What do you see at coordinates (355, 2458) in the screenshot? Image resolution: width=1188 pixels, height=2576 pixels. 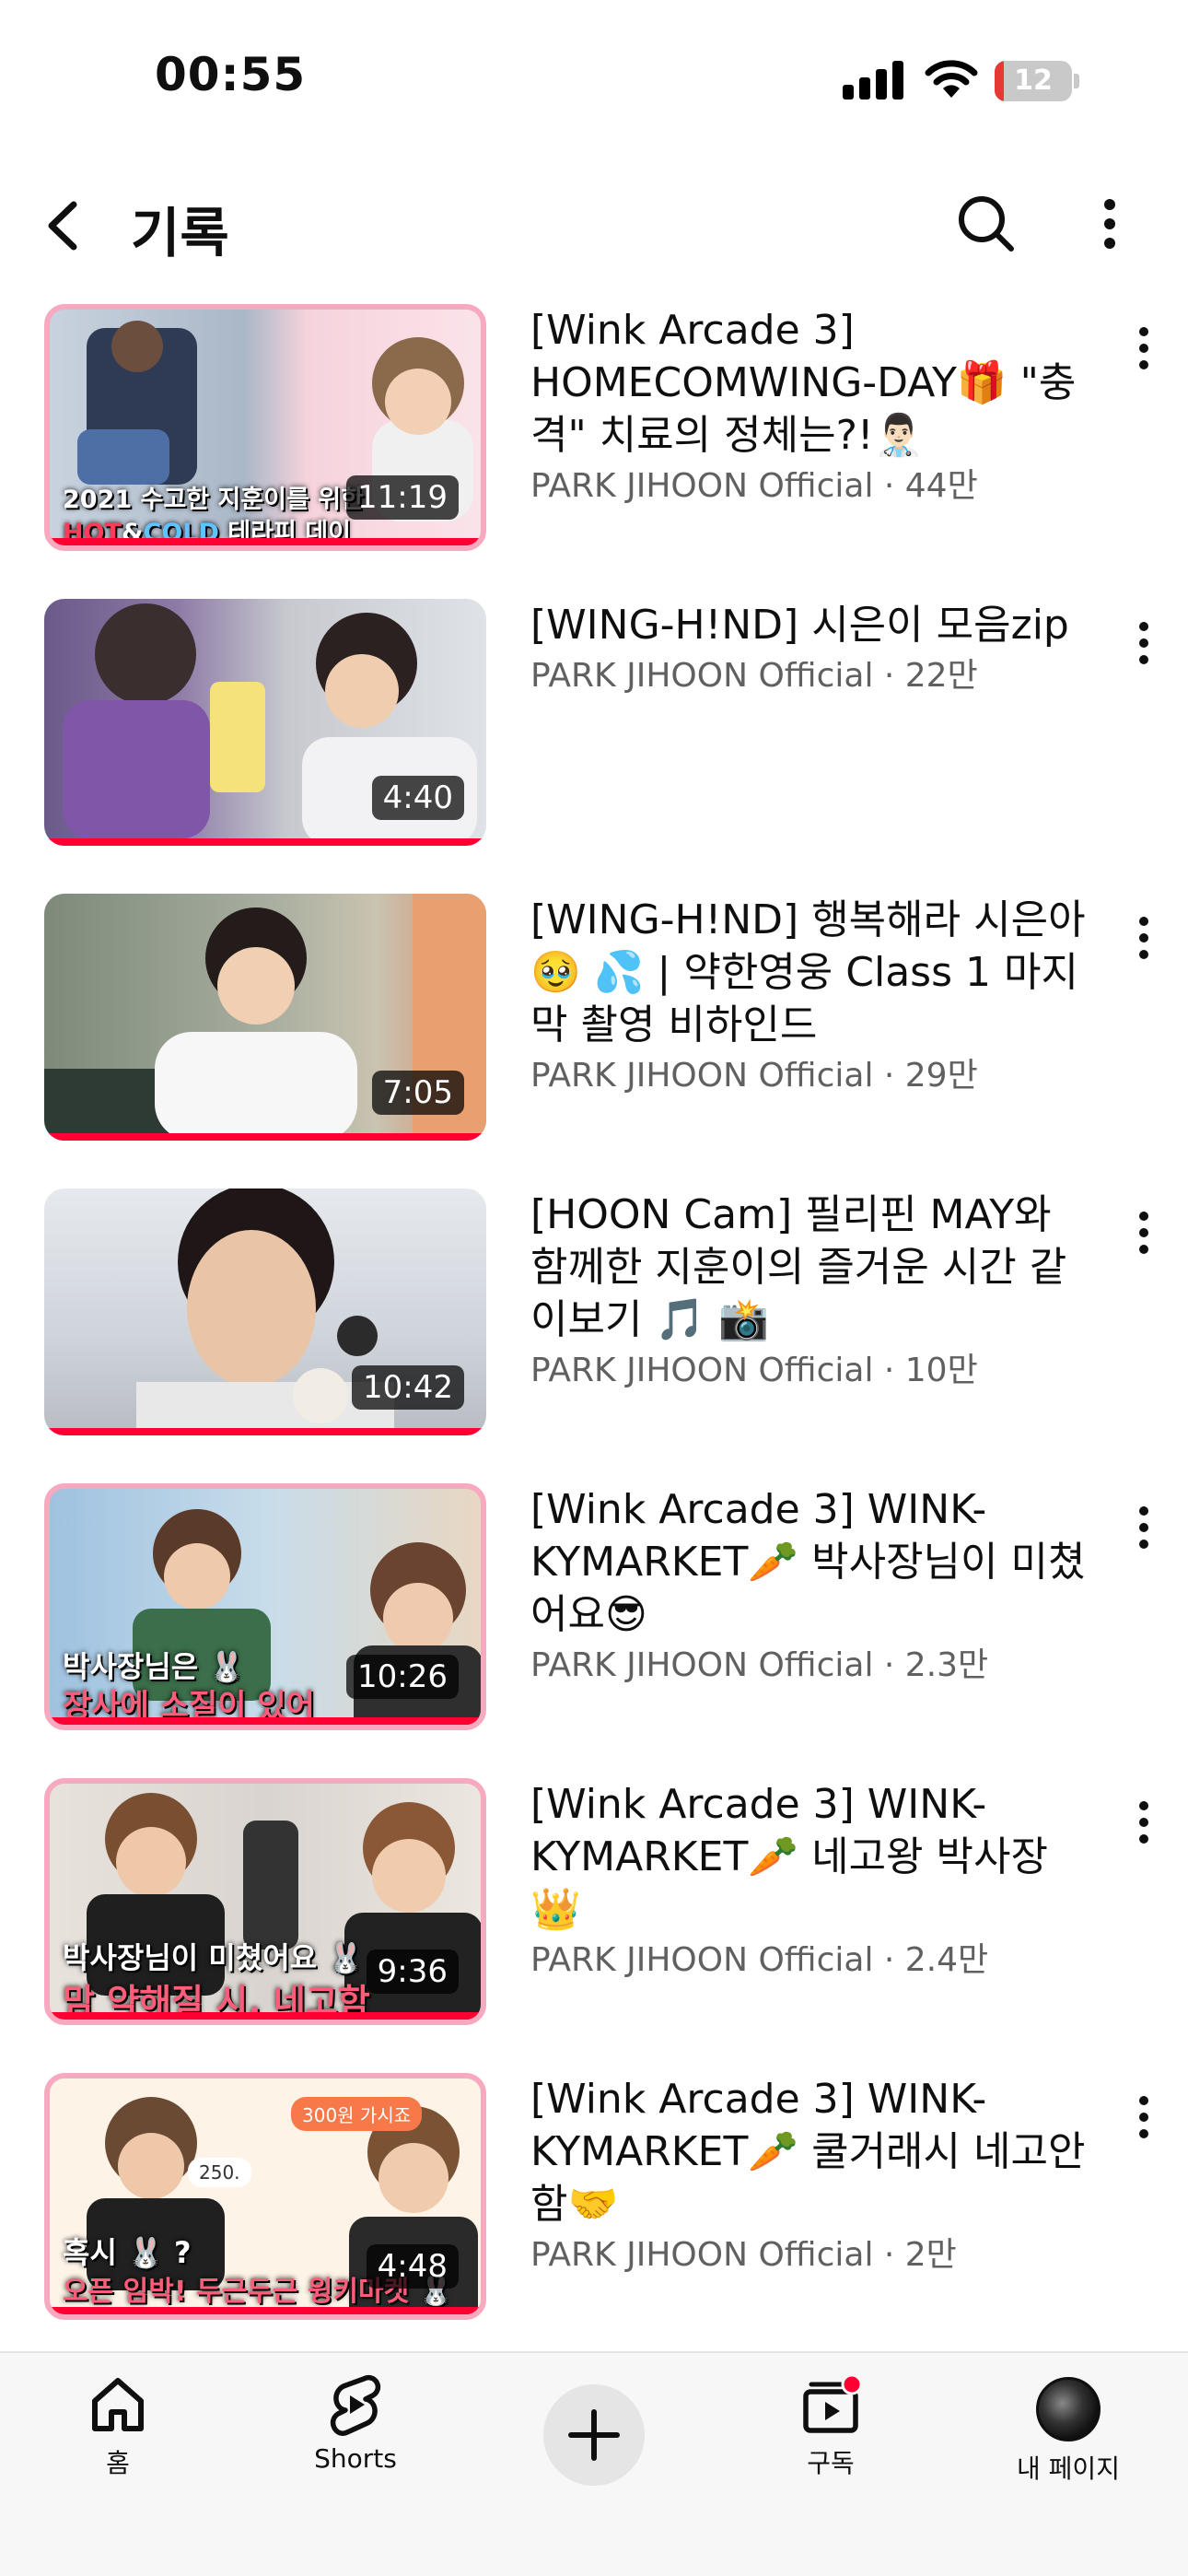 I see `nav-shorts-label: Shorts` at bounding box center [355, 2458].